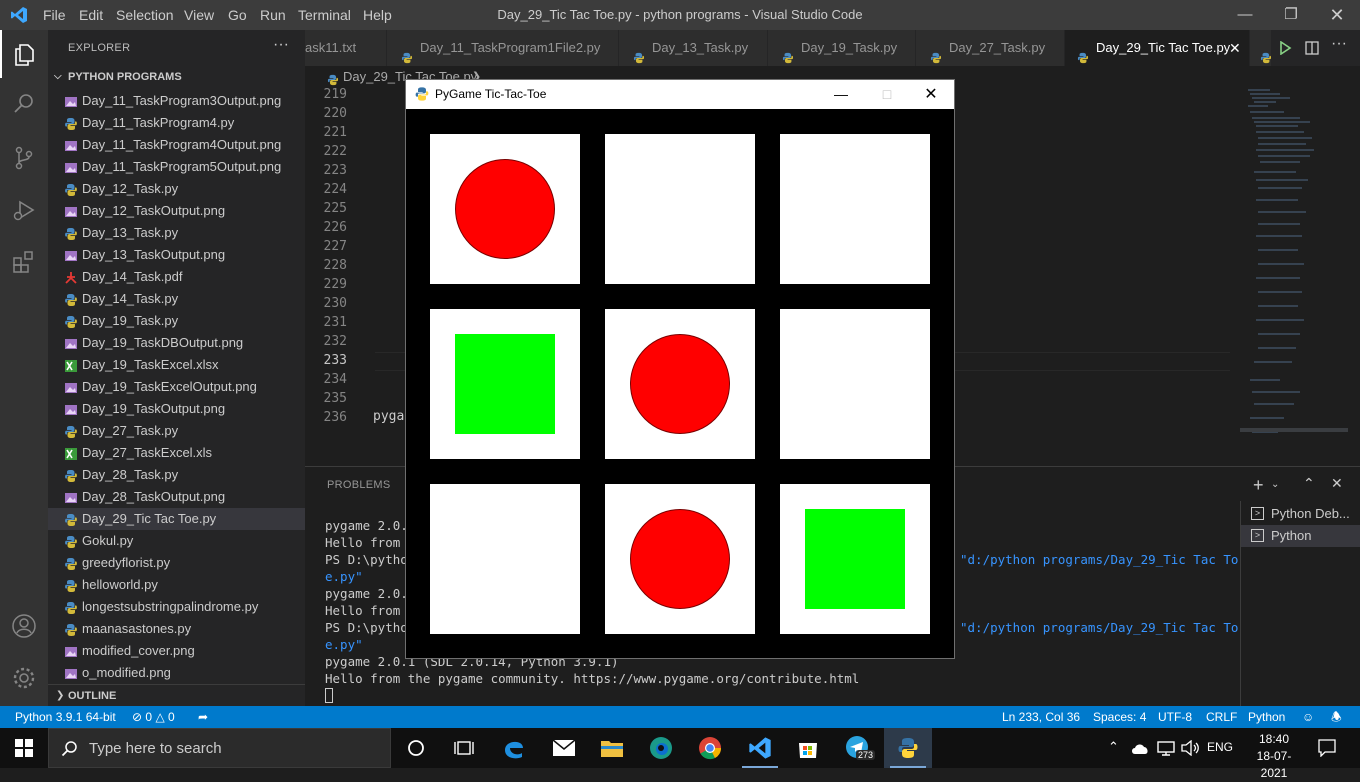 The height and width of the screenshot is (782, 1360). I want to click on pygame-close-button: ✕, so click(931, 94).